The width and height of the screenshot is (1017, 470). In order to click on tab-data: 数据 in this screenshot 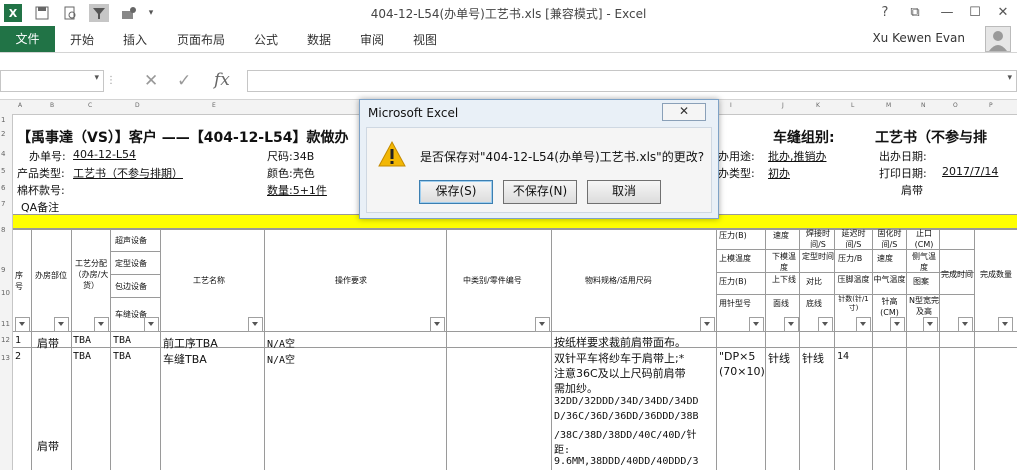, I will do `click(319, 39)`.